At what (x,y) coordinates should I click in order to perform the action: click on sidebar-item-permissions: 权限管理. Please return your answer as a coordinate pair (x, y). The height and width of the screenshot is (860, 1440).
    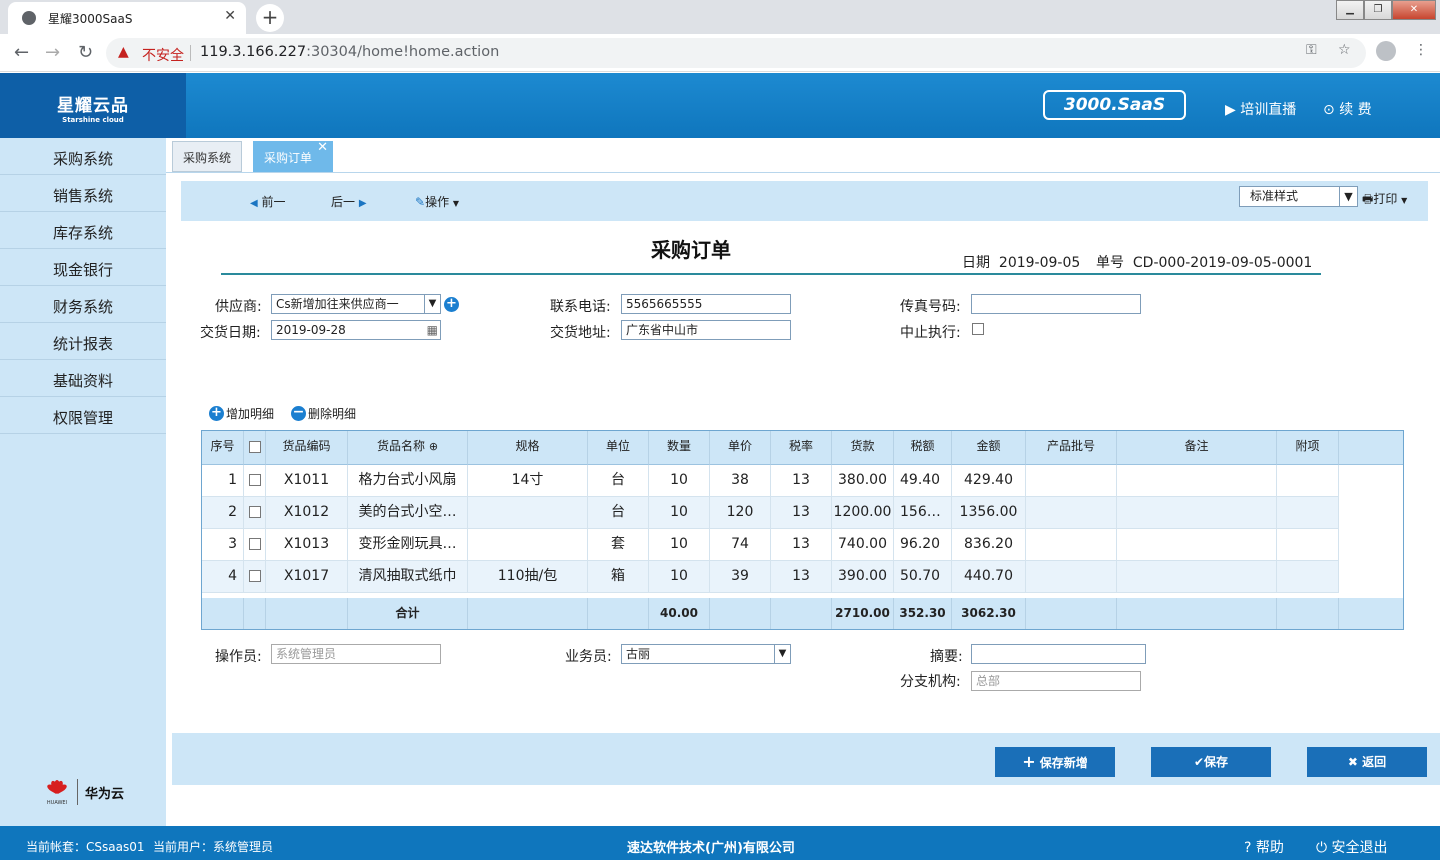
    Looking at the image, I should click on (83, 415).